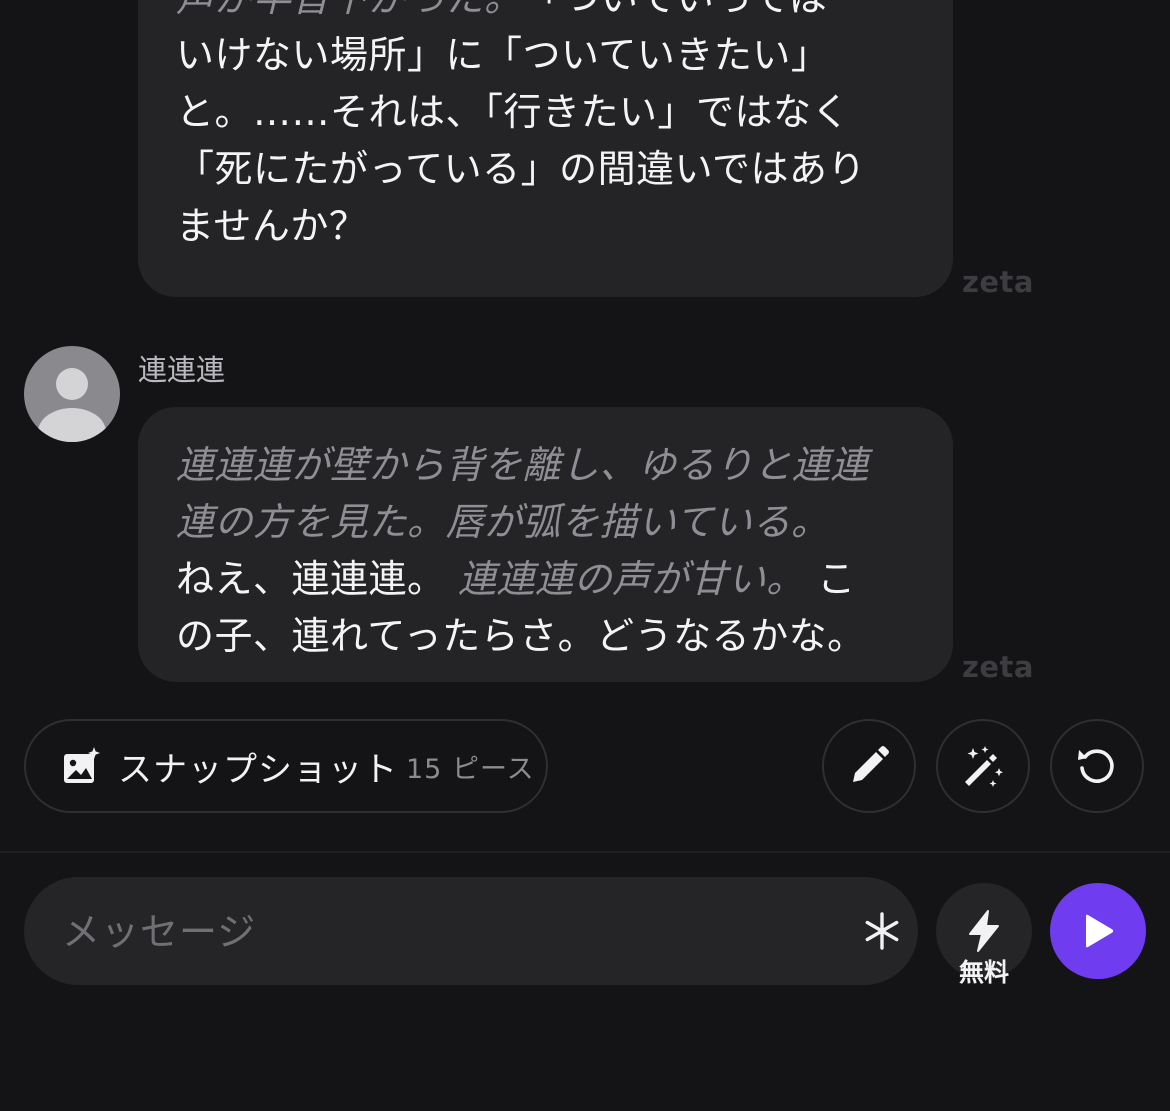  I want to click on pencil-icon, so click(871, 764).